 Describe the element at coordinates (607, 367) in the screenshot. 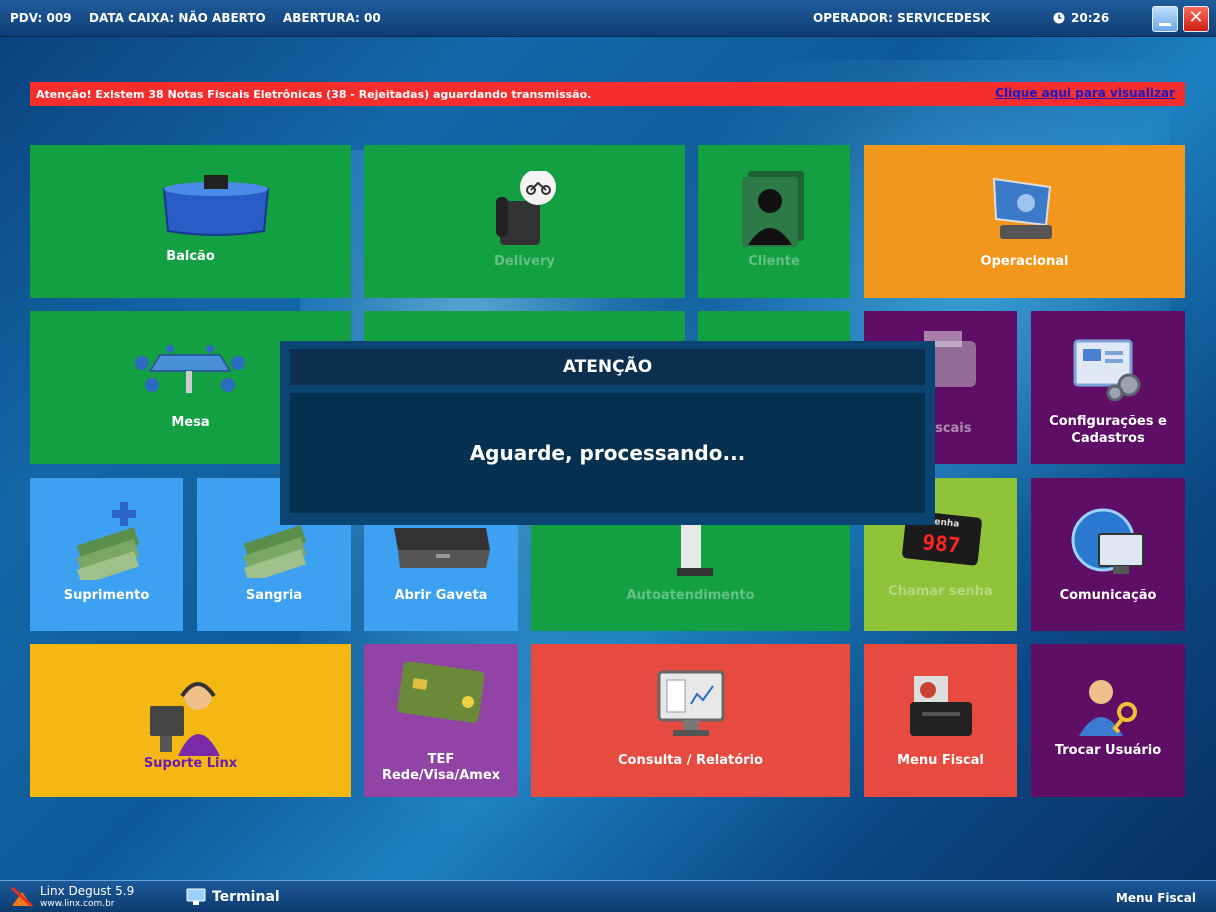

I see `dialog-title: ATENÇÃO` at that location.